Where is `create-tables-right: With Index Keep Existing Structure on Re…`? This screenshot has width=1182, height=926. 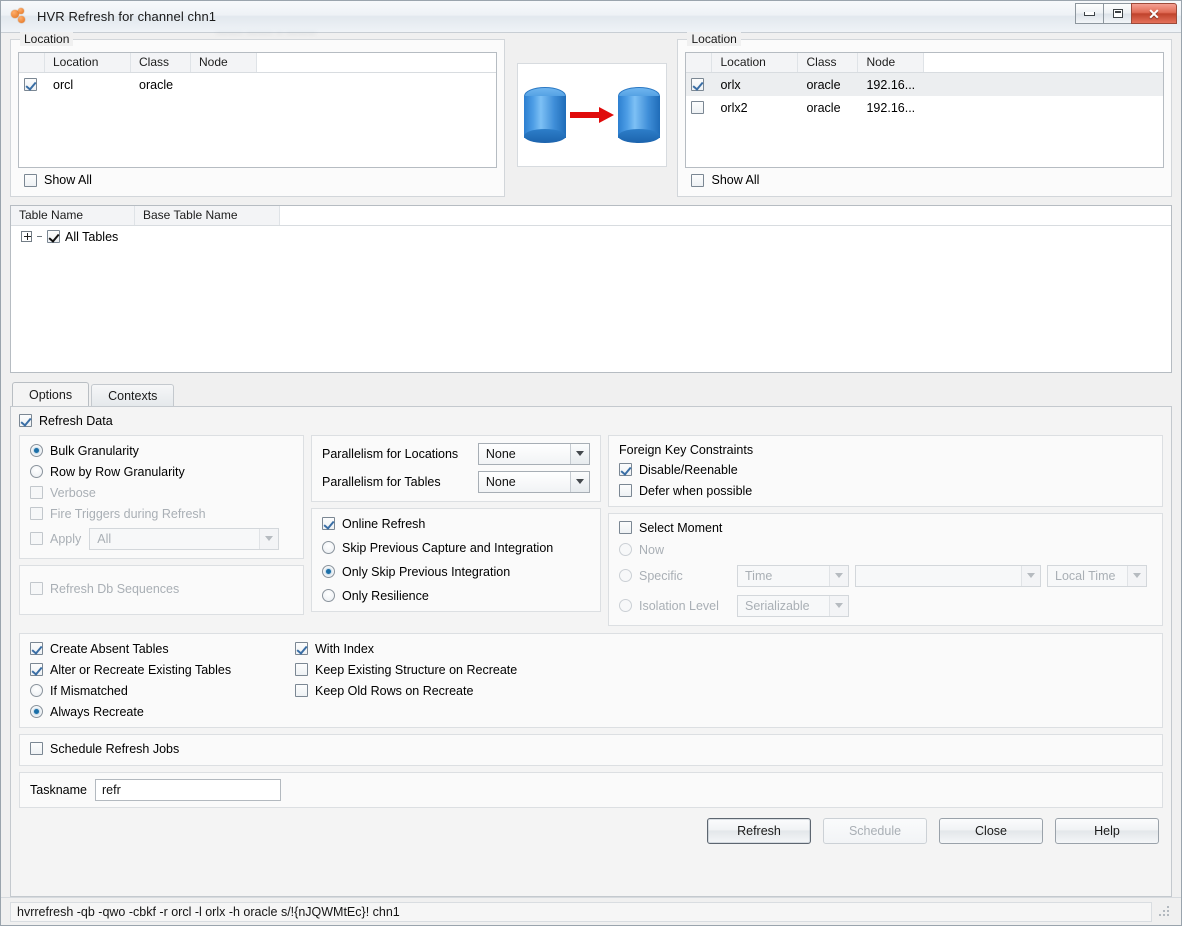 create-tables-right: With Index Keep Existing Structure on Re… is located at coordinates (723, 680).